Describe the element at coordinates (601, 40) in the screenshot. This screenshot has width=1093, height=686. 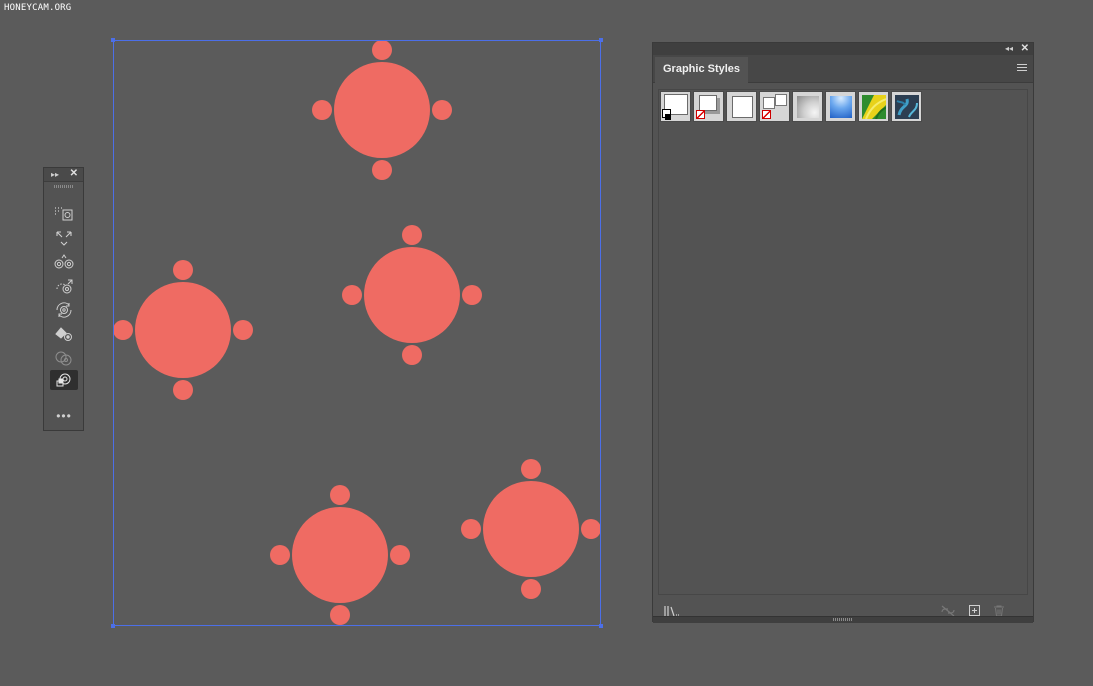
I see `selection-handle-top-right` at that location.